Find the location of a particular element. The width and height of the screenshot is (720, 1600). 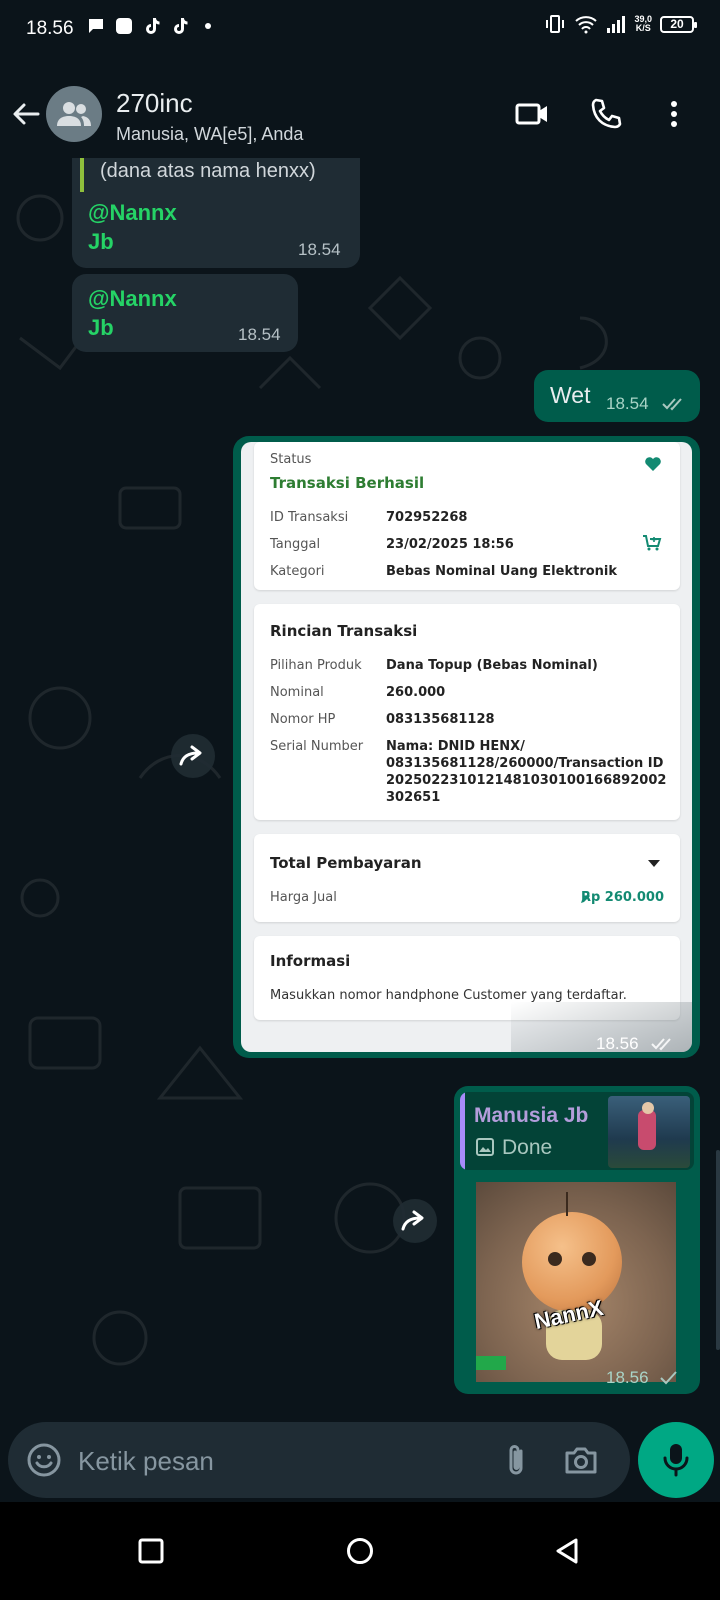

signal-icon is located at coordinates (616, 24).